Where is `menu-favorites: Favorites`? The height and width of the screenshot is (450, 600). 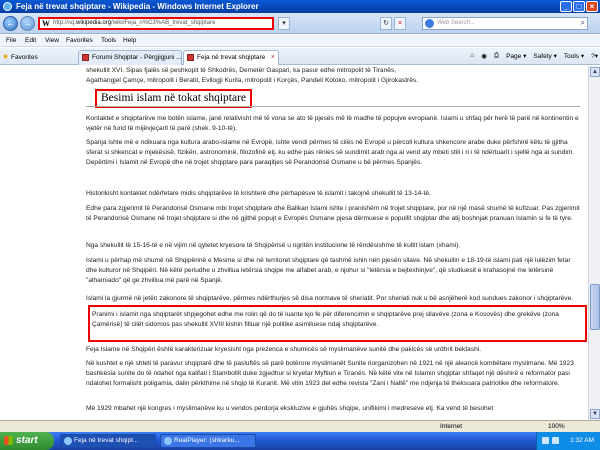 menu-favorites: Favorites is located at coordinates (79, 40).